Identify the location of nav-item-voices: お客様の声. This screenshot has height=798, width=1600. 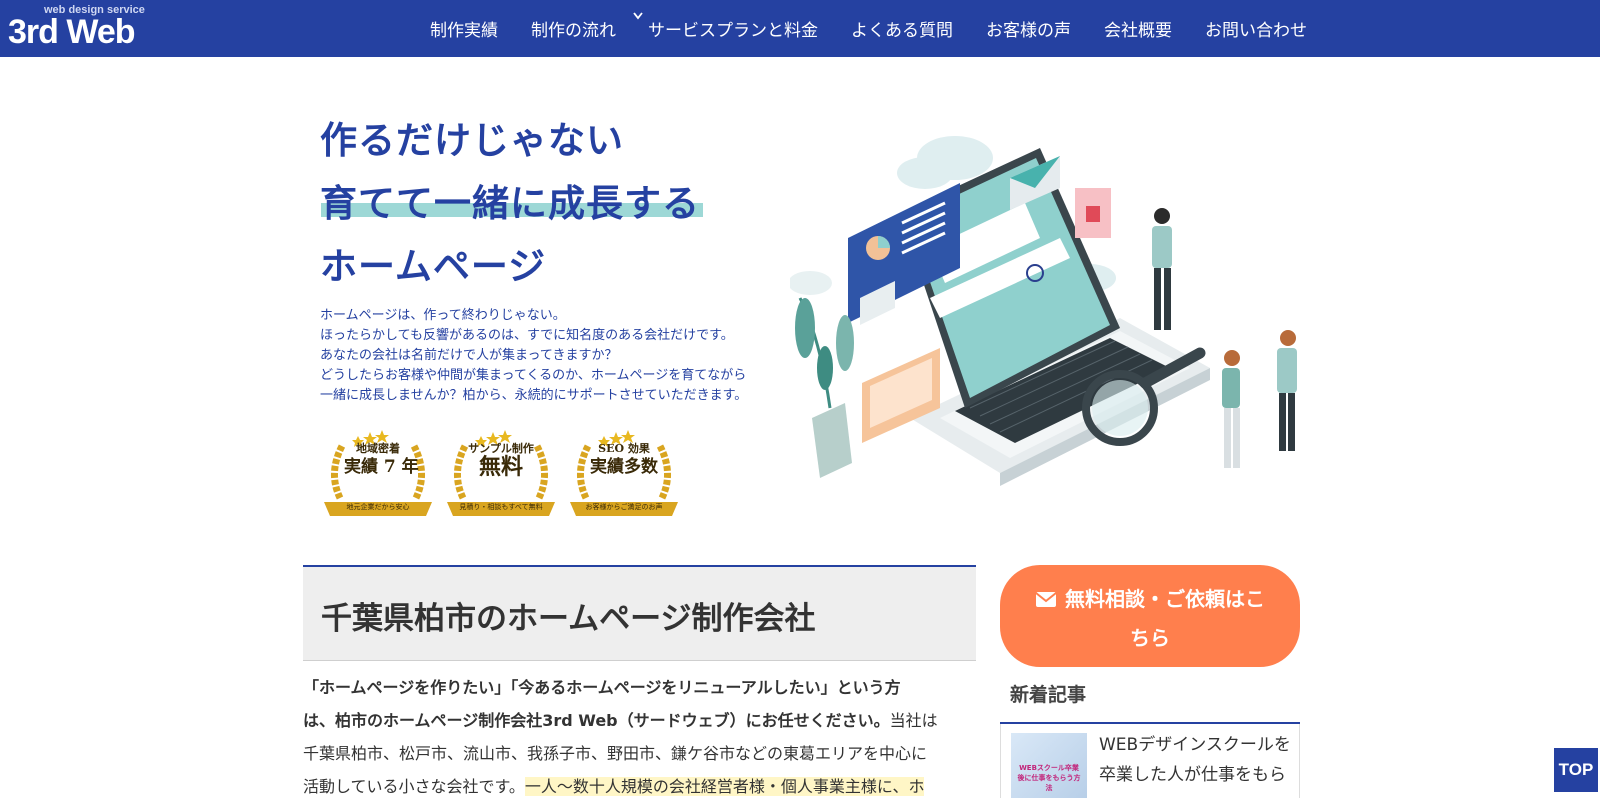
(1028, 28).